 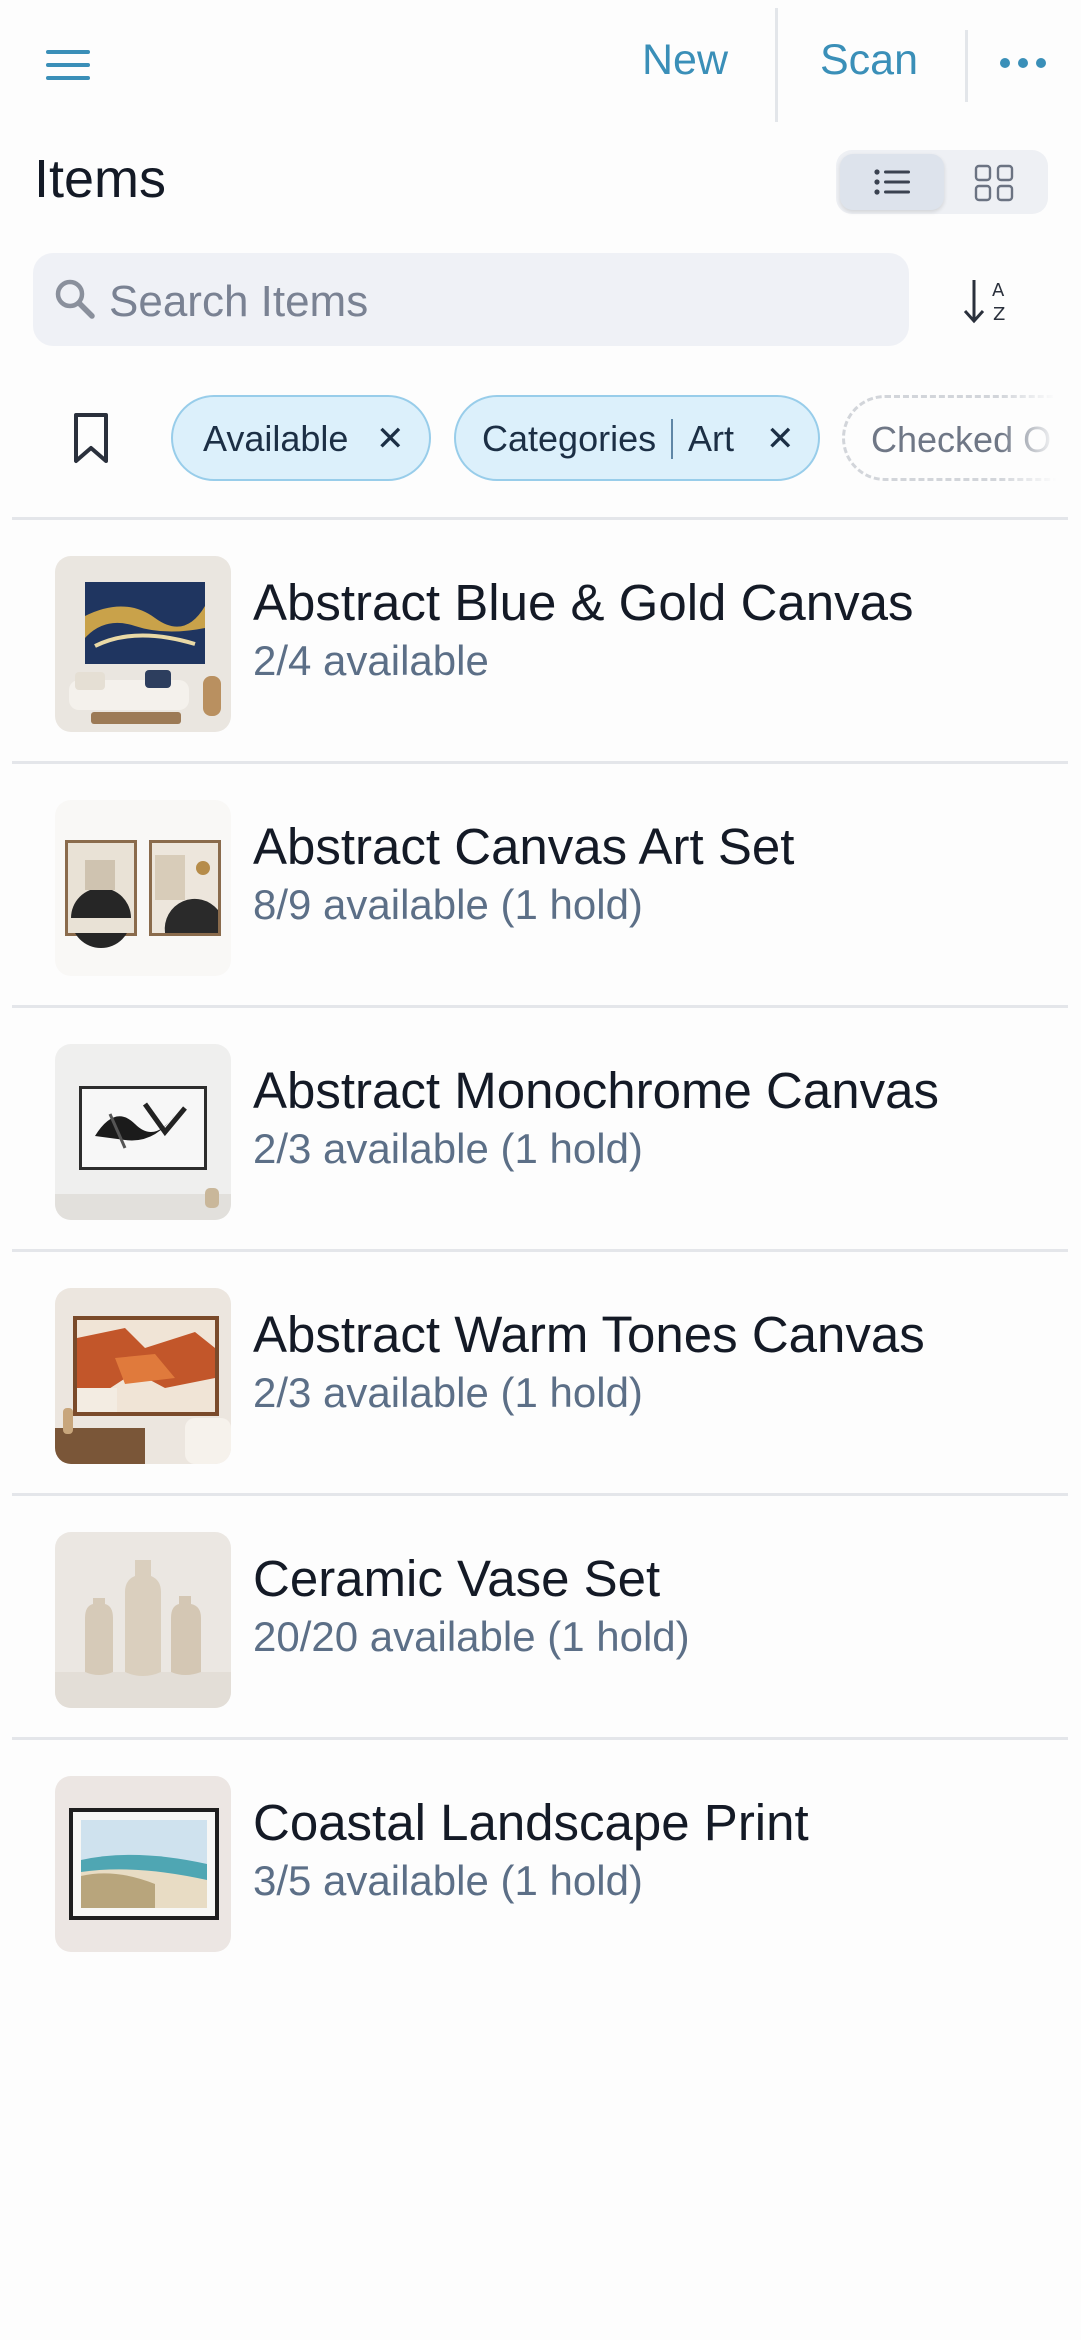 I want to click on list-view-button, so click(x=892, y=182).